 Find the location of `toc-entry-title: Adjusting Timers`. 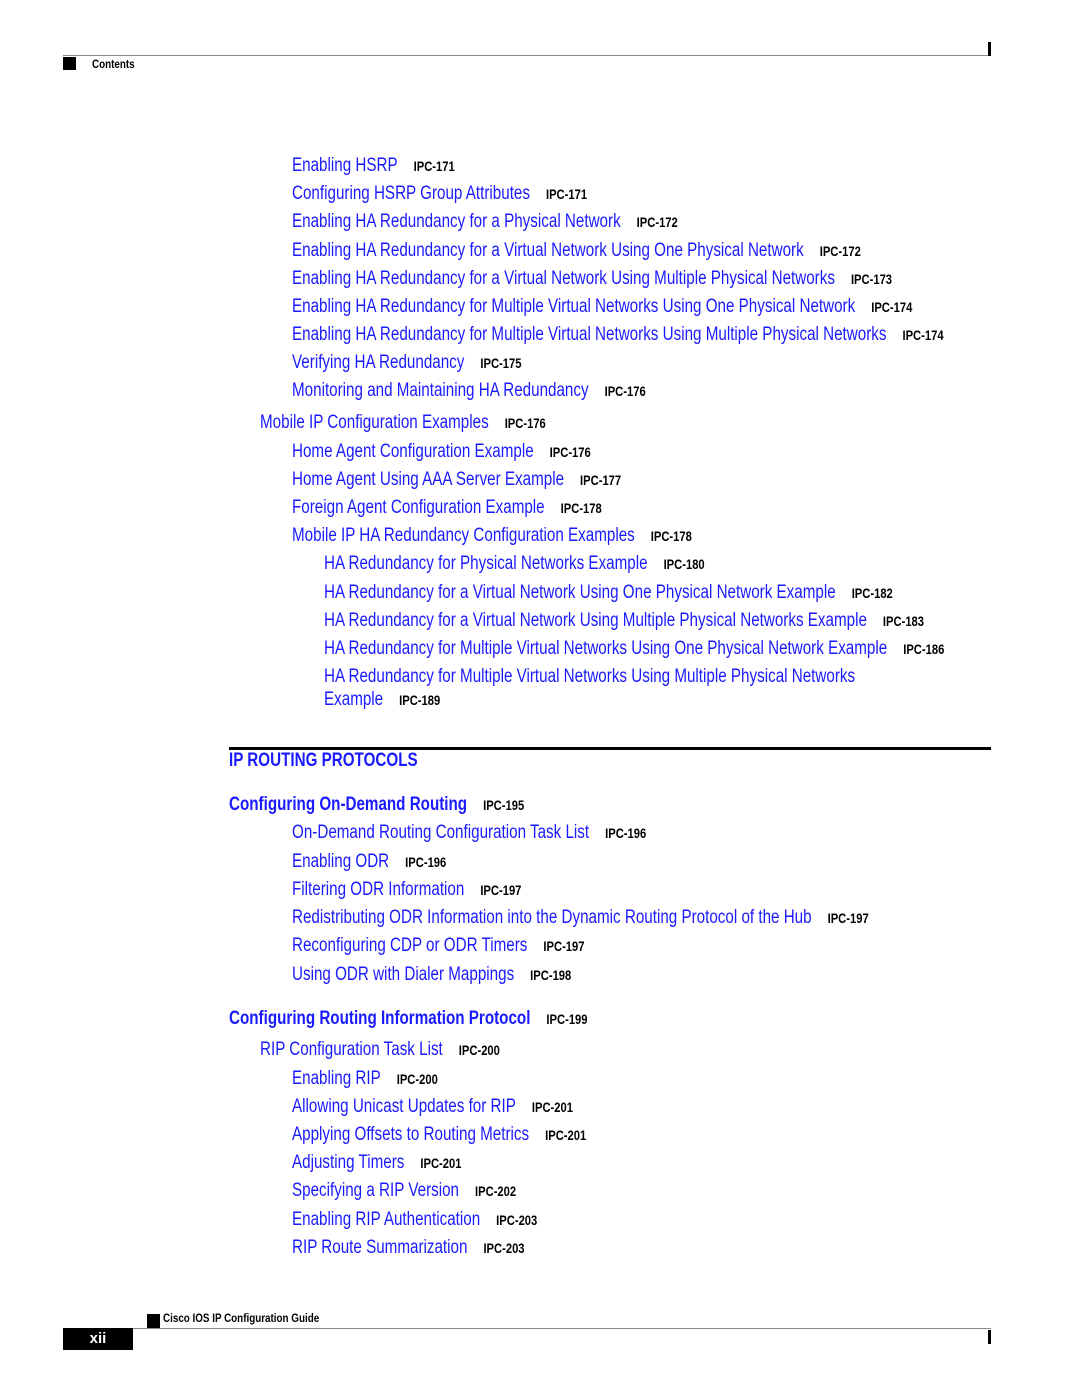

toc-entry-title: Adjusting Timers is located at coordinates (348, 1162).